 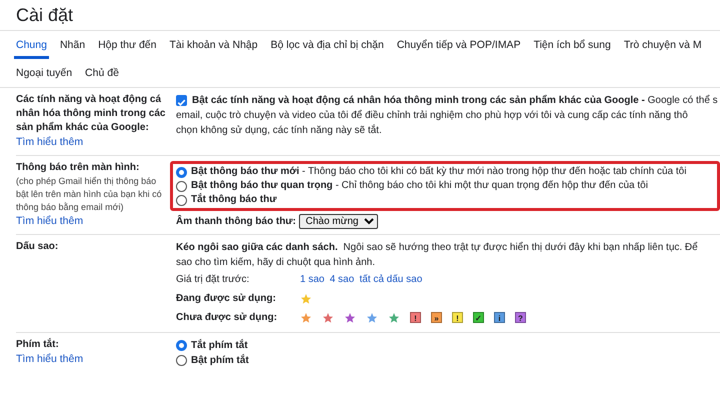 I want to click on setting-label: Dấu sao:, so click(x=38, y=247).